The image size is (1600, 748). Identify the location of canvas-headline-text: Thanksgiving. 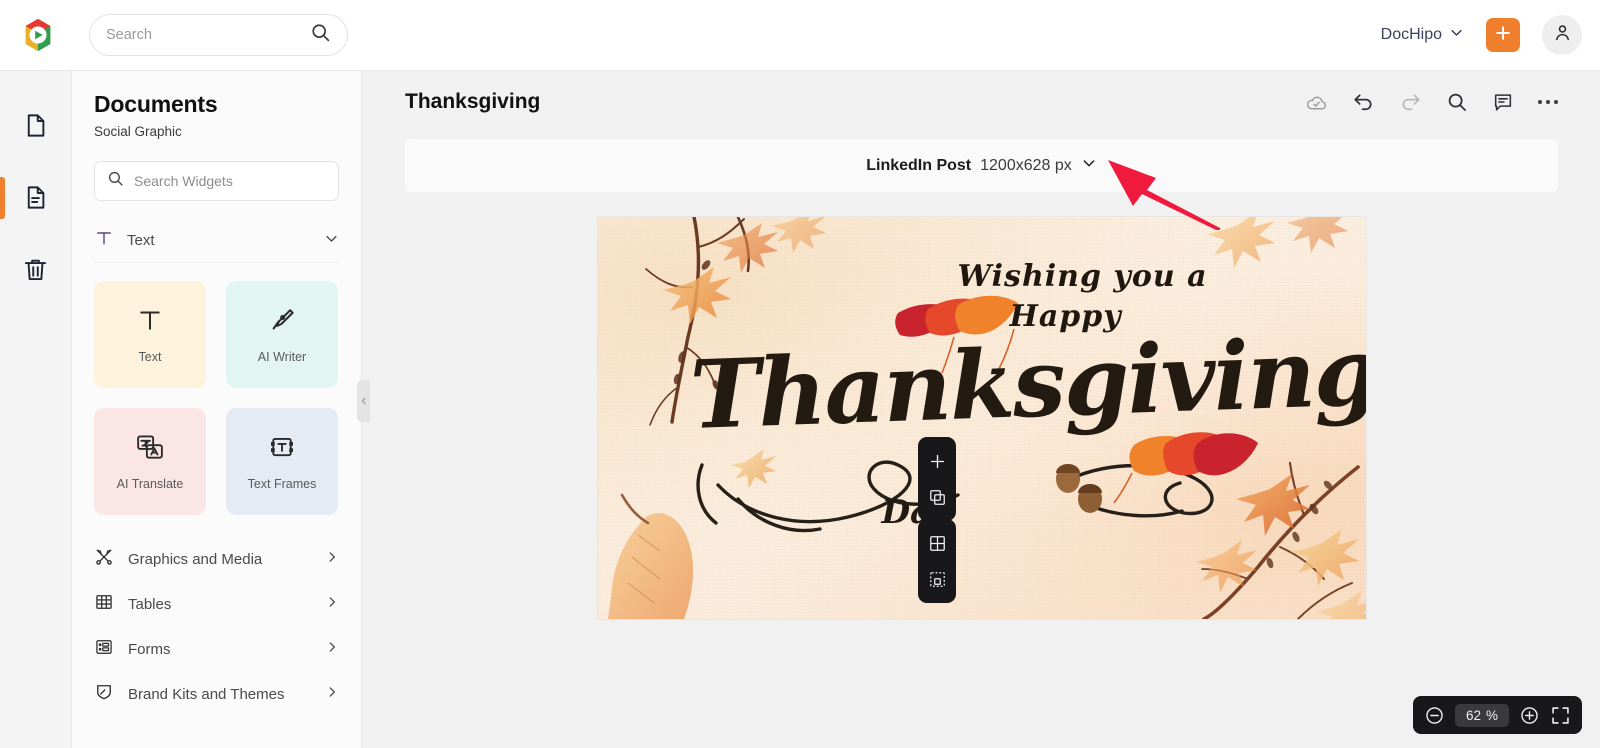
(1027, 384).